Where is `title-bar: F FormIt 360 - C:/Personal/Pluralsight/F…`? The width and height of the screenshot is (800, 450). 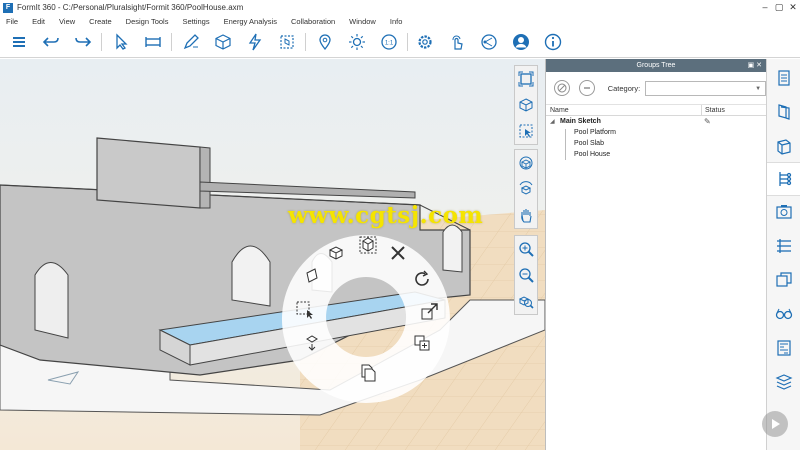
title-bar: F FormIt 360 - C:/Personal/Pluralsight/F… is located at coordinates (400, 7).